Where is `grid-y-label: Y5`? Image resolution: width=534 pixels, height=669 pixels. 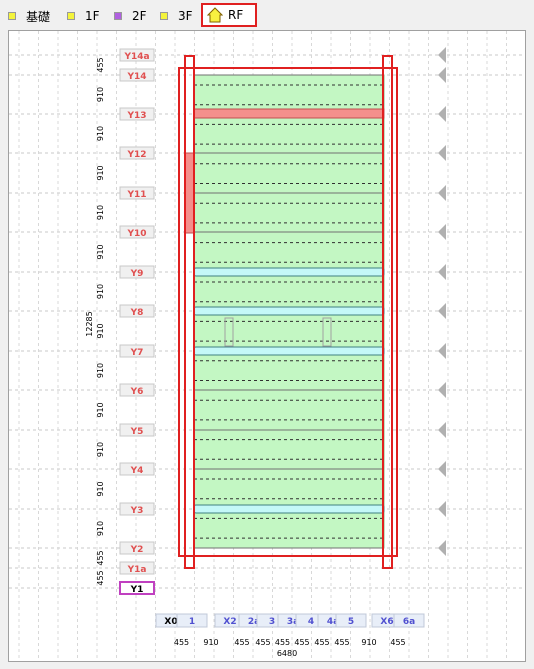
grid-y-label: Y5 is located at coordinates (137, 432).